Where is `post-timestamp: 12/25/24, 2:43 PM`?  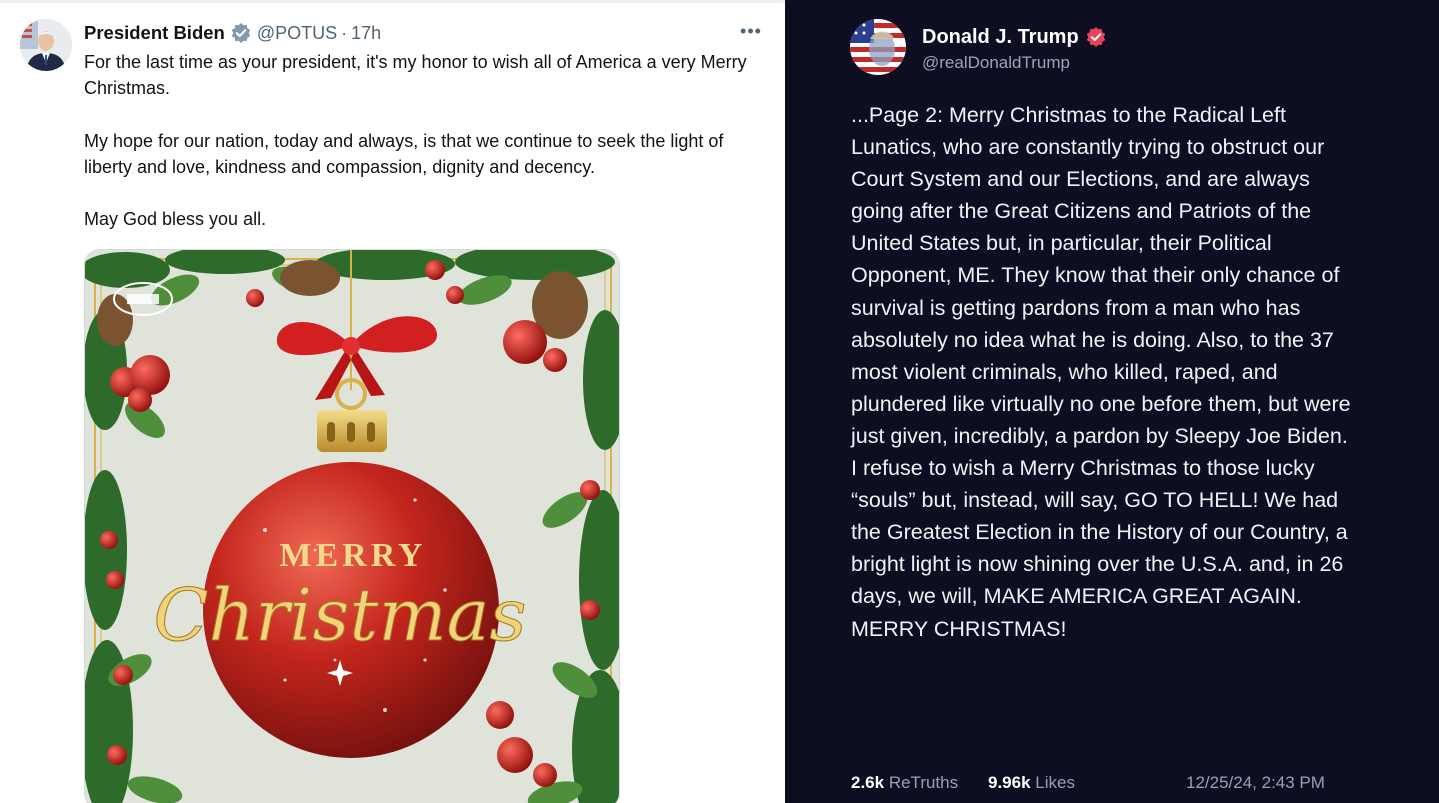 post-timestamp: 12/25/24, 2:43 PM is located at coordinates (1255, 784).